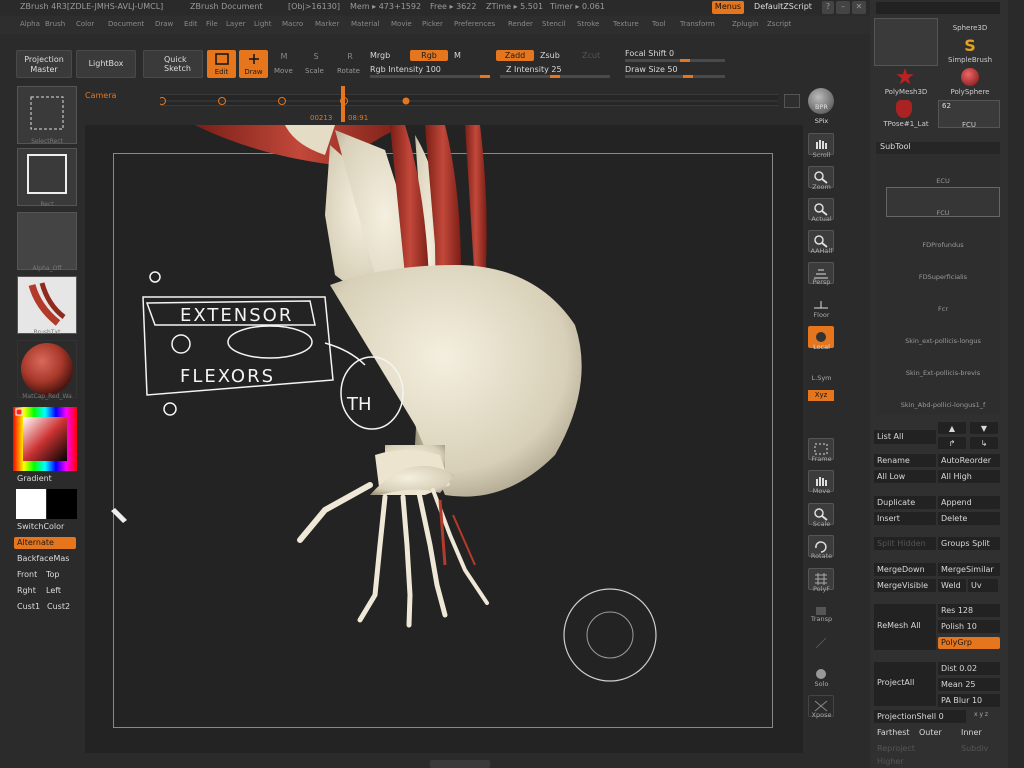 Image resolution: width=1024 pixels, height=768 pixels. I want to click on menu-item-picker: Picker, so click(432, 24).